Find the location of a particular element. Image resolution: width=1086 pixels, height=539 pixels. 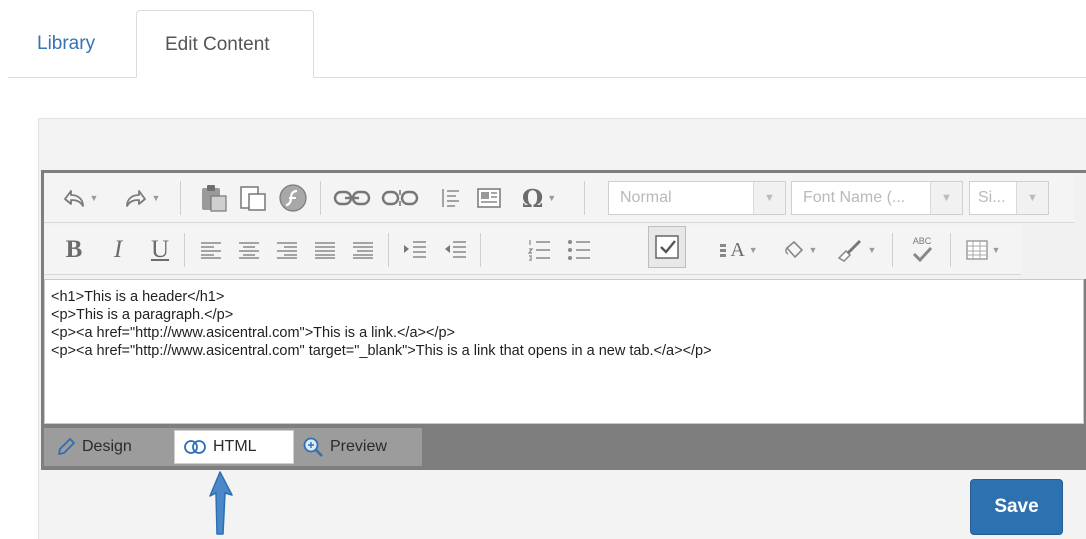

paragraph-format-button is located at coordinates (451, 198).